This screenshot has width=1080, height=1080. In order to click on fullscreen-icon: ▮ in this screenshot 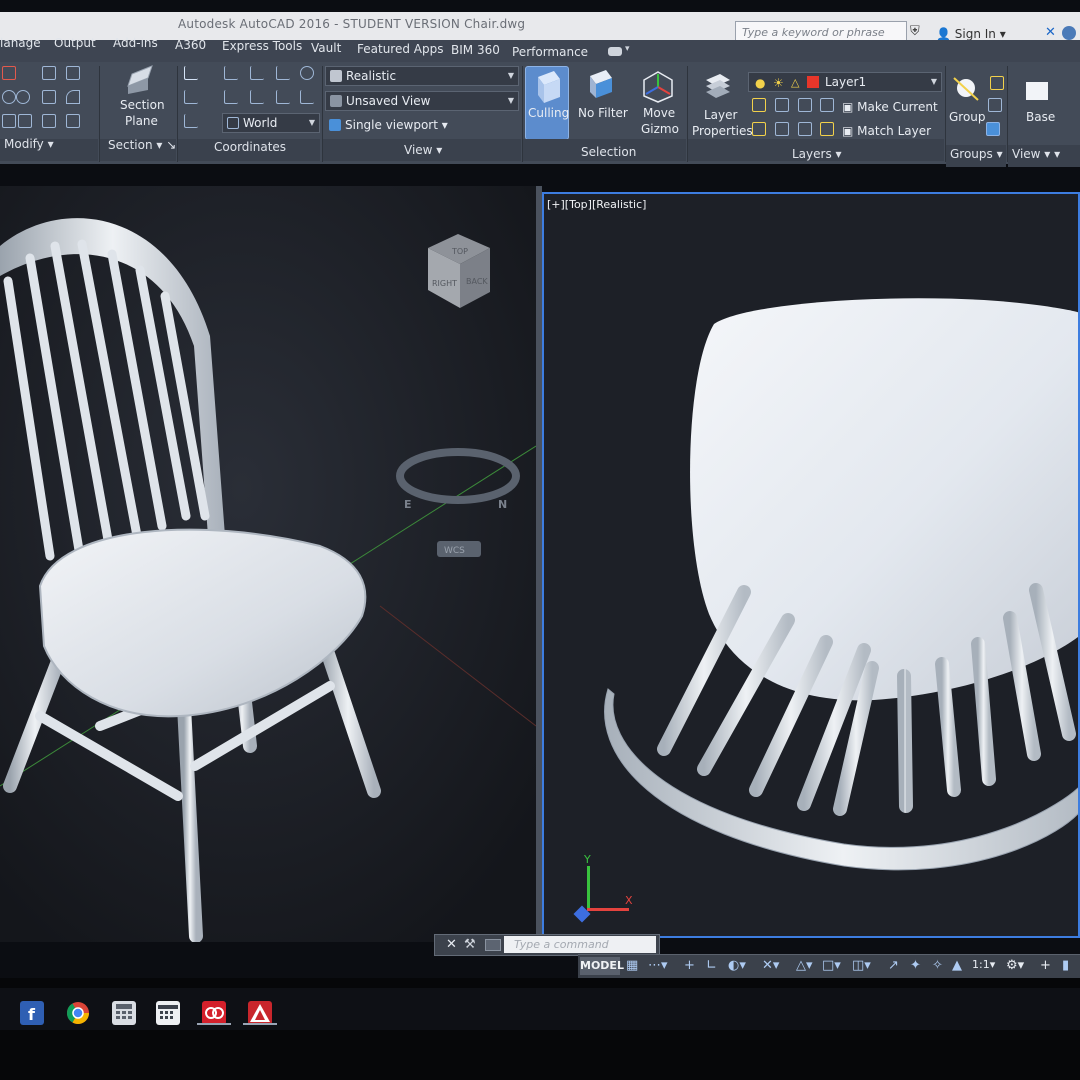, I will do `click(1065, 965)`.